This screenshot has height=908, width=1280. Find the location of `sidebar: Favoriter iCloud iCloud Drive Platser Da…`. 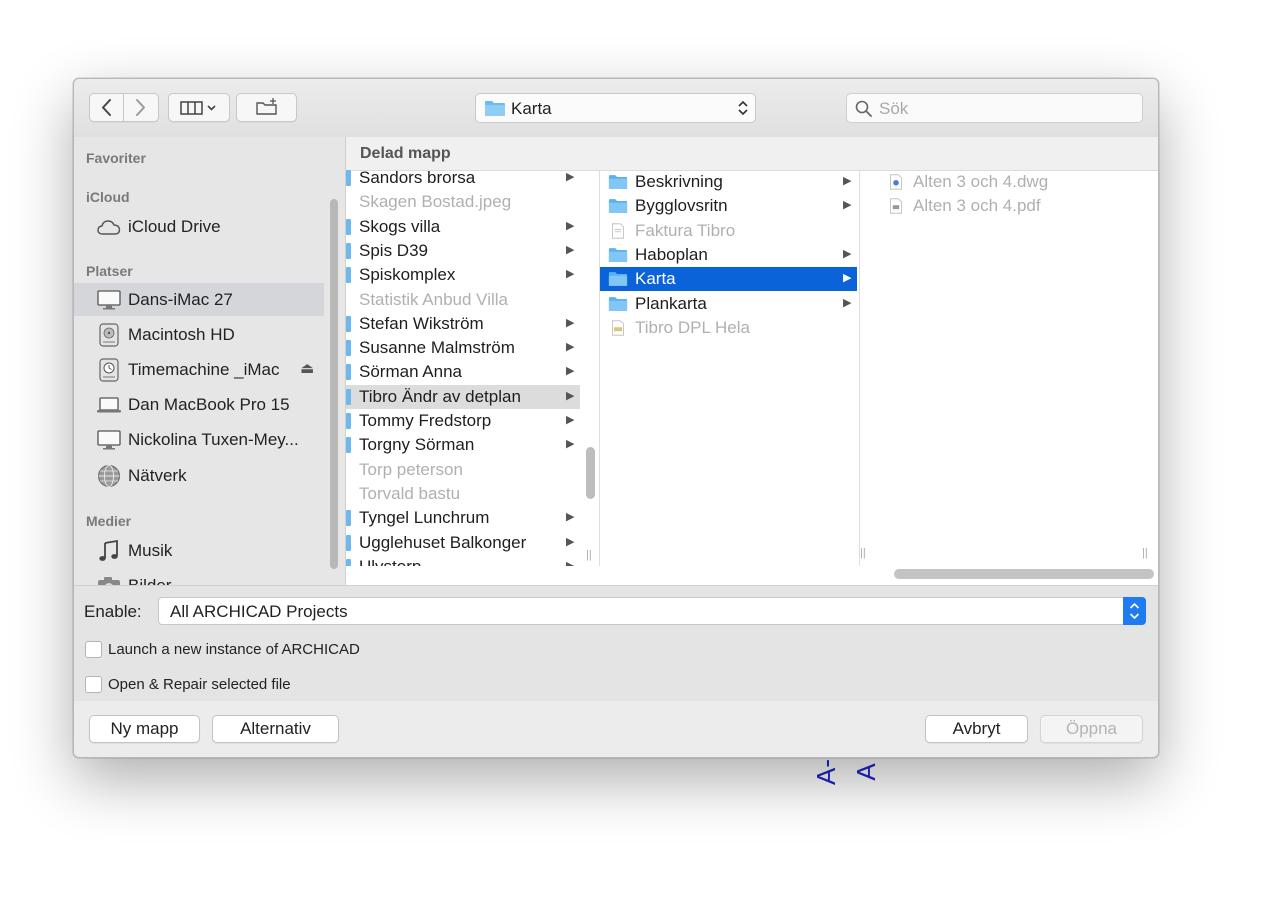

sidebar: Favoriter iCloud iCloud Drive Platser Da… is located at coordinates (210, 361).